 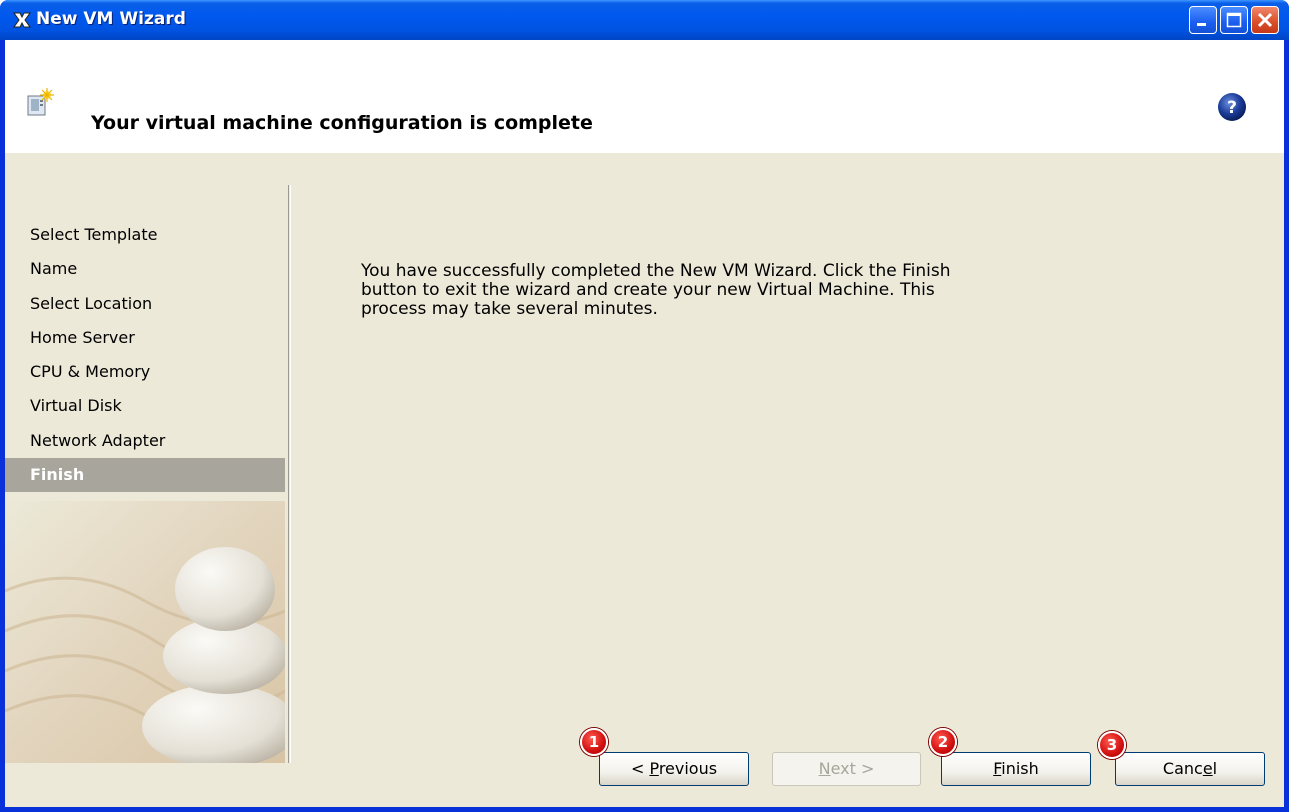 I want to click on step-select-template: Select Template, so click(x=94, y=234).